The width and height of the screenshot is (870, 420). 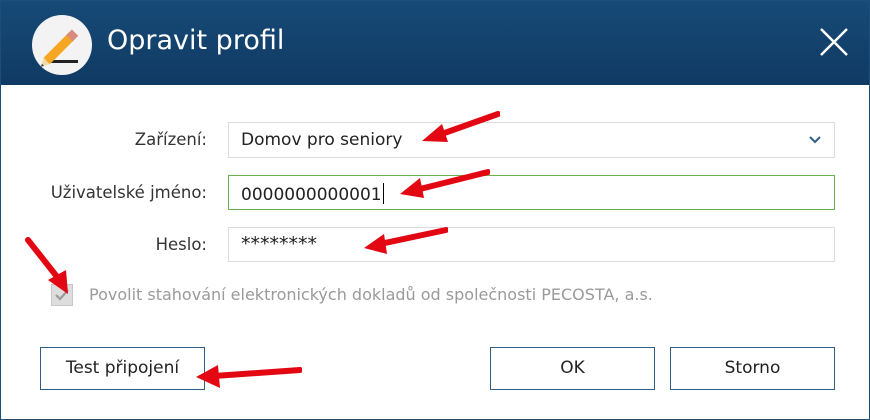 I want to click on dialog-title: Opravit profil, so click(x=196, y=40).